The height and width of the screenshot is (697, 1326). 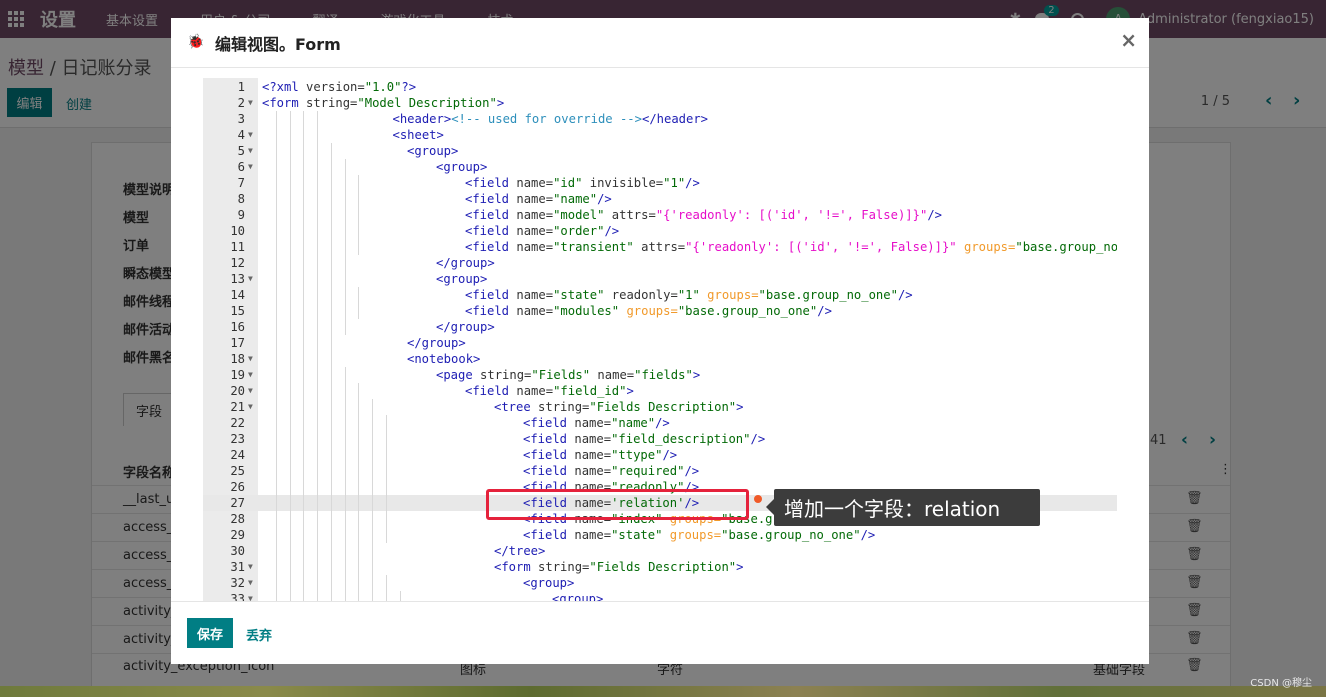 What do you see at coordinates (660, 263) in the screenshot?
I see `code-line: 12 </group>` at bounding box center [660, 263].